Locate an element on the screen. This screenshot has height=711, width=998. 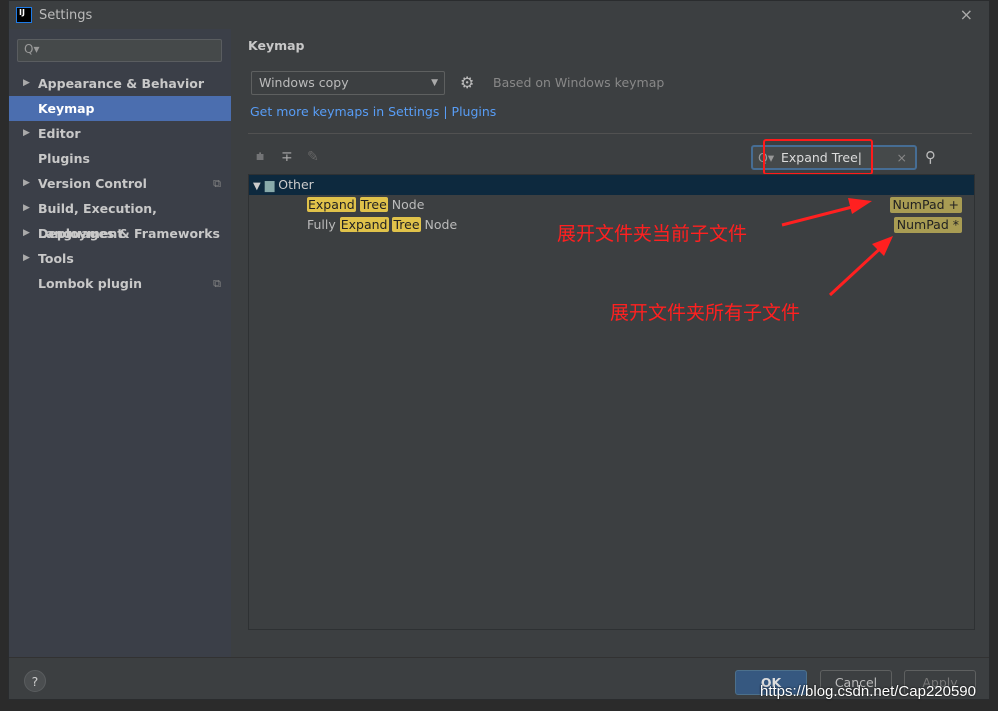
annotation-arrows is located at coordinates (837, 247).